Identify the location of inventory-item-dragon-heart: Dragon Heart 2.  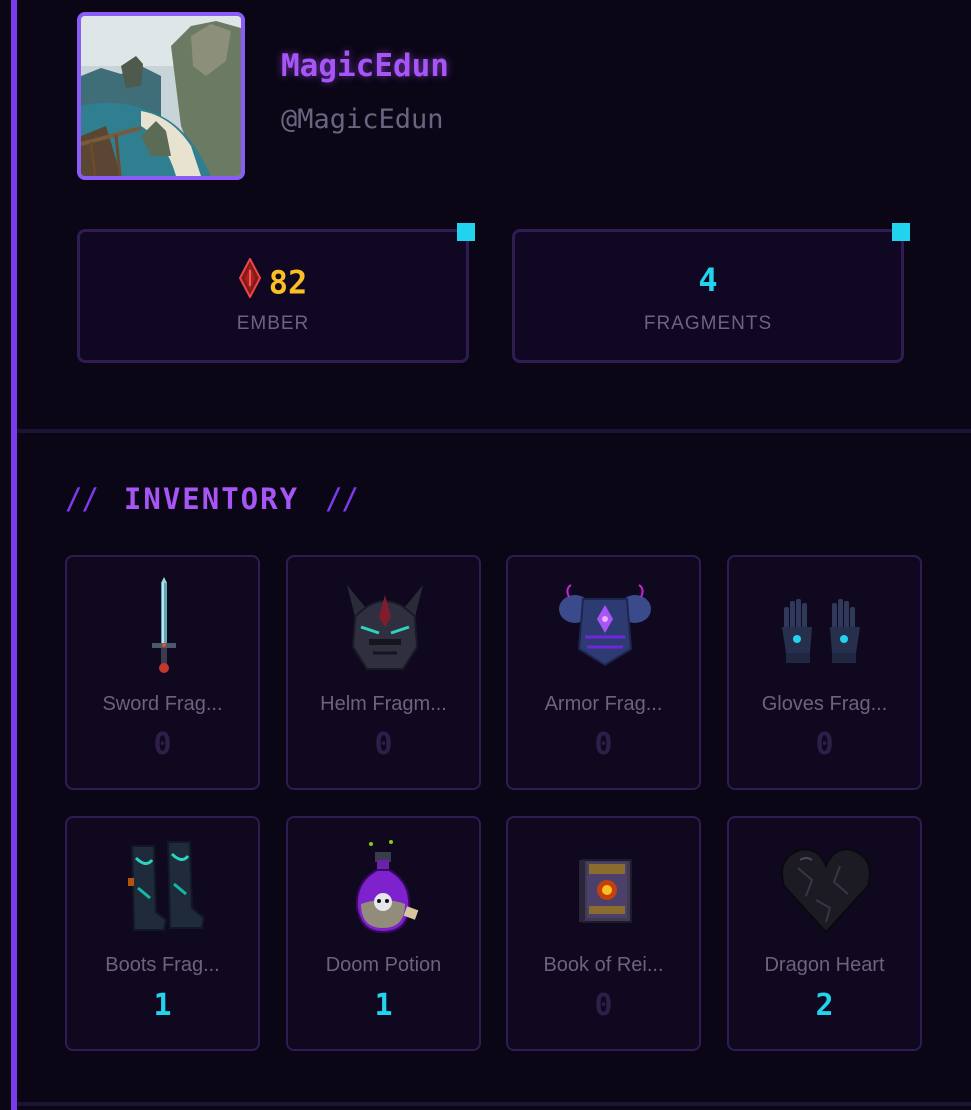
(824, 933).